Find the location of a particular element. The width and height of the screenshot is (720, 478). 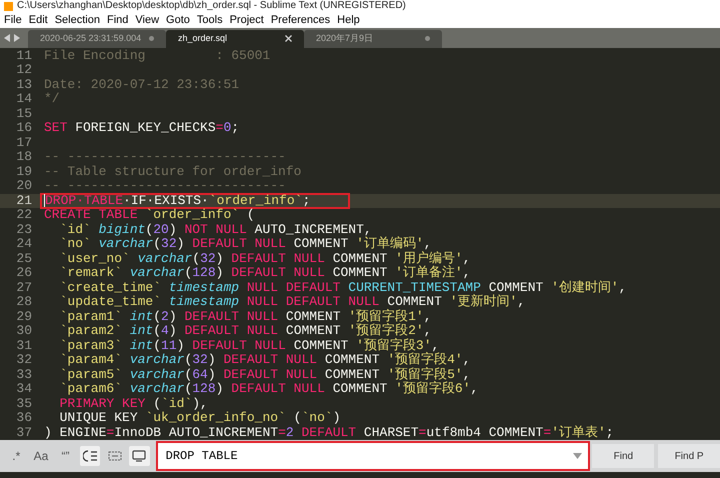

line-number: 12 is located at coordinates (23, 70).